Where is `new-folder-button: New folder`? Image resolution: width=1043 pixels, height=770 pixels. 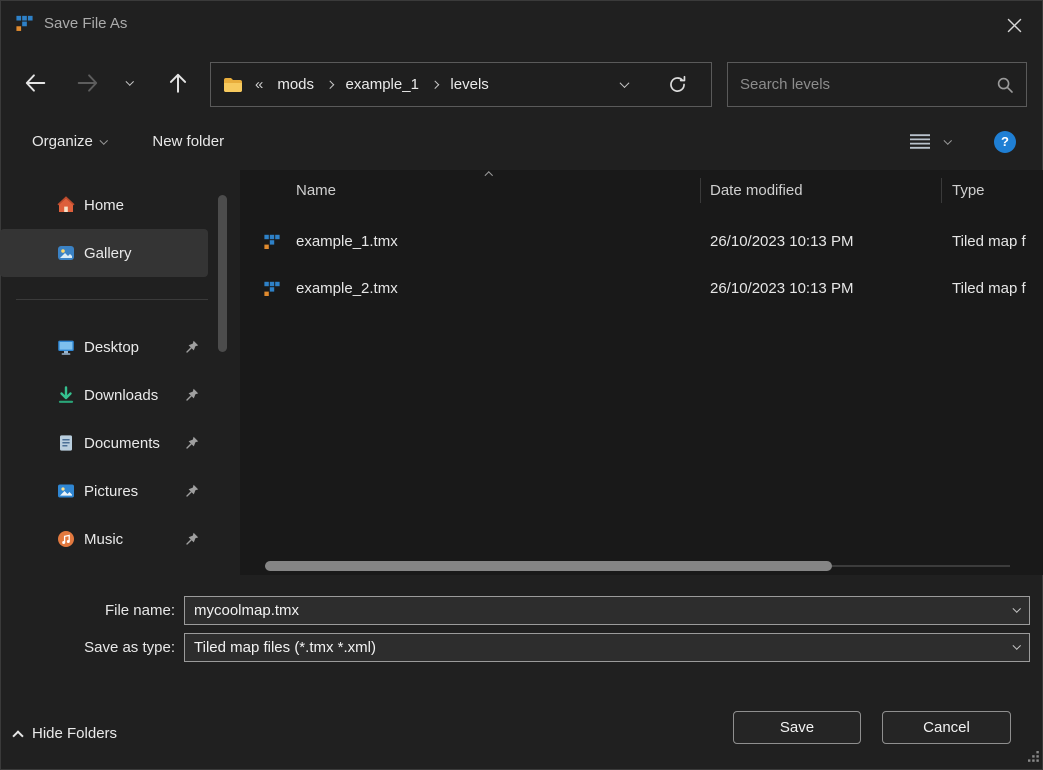
new-folder-button: New folder is located at coordinates (188, 141).